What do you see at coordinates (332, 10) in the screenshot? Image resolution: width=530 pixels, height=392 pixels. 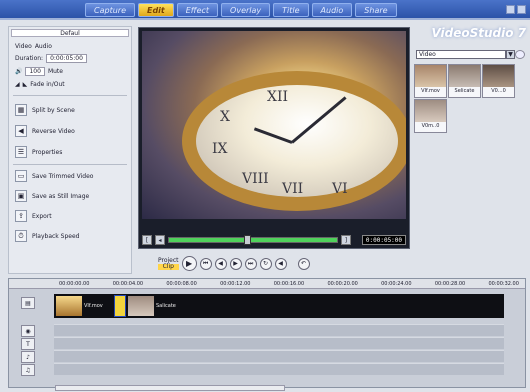 I see `tab-audio: Audio` at bounding box center [332, 10].